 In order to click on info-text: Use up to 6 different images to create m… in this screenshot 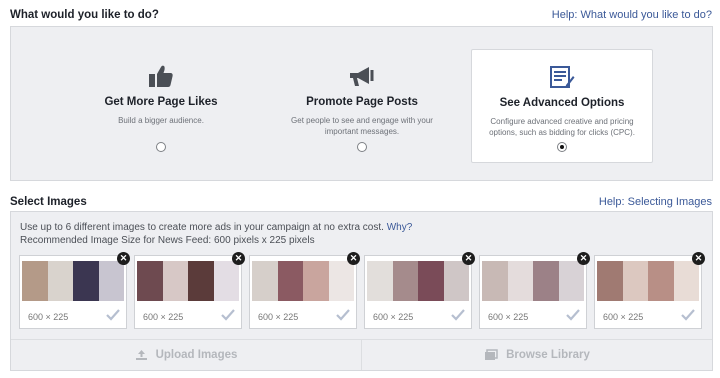, I will do `click(202, 227)`.